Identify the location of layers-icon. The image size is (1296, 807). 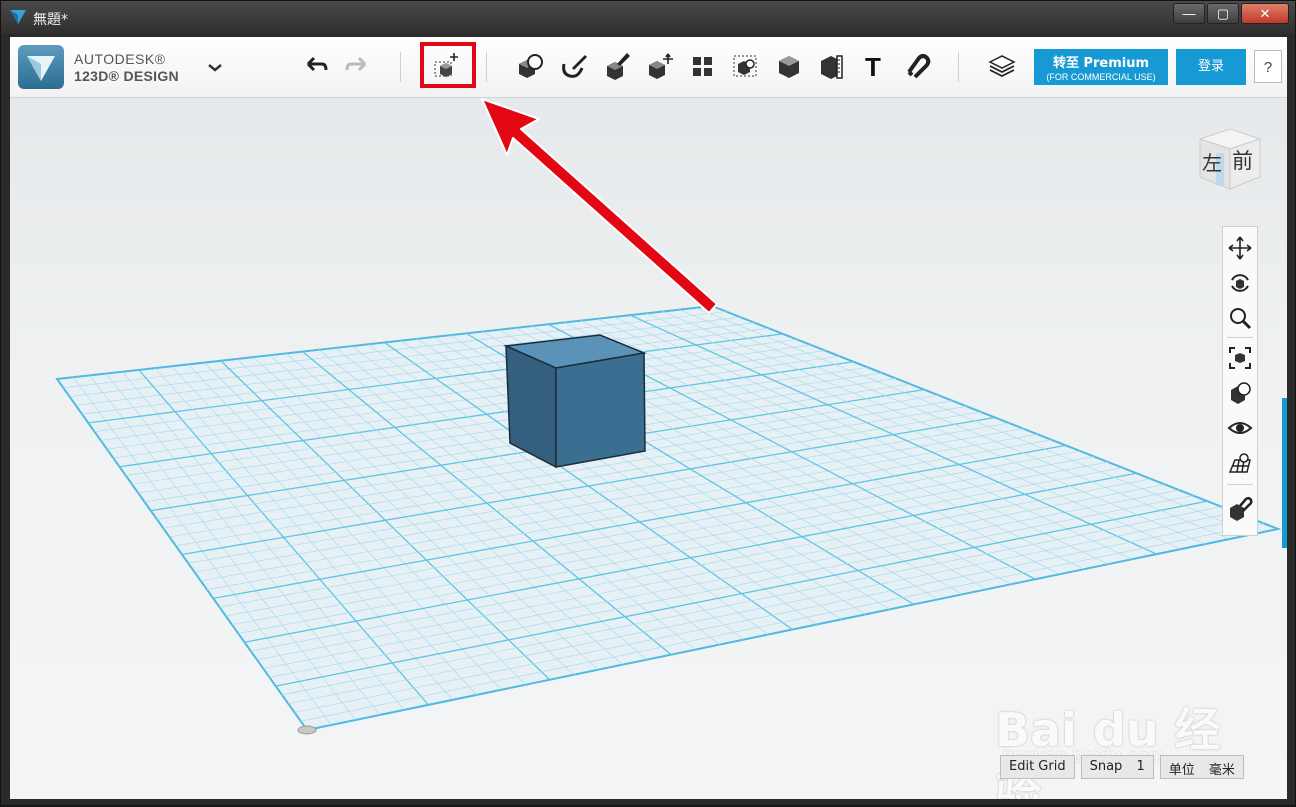
(1002, 66).